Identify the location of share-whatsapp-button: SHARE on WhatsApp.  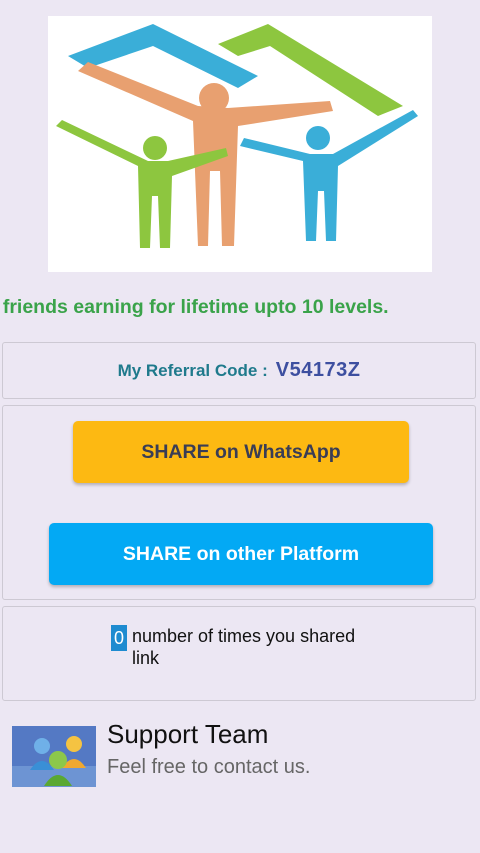
(241, 452).